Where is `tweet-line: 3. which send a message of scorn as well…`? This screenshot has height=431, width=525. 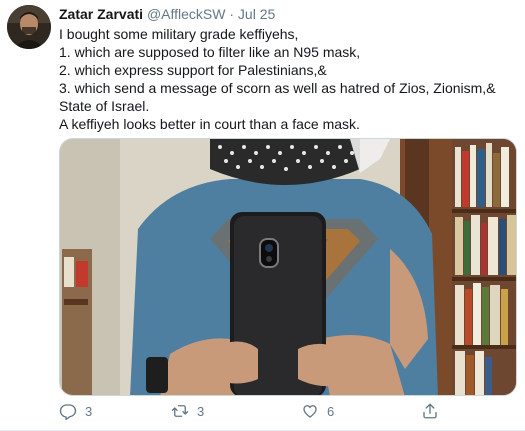 tweet-line: 3. which send a message of scorn as well… is located at coordinates (277, 97).